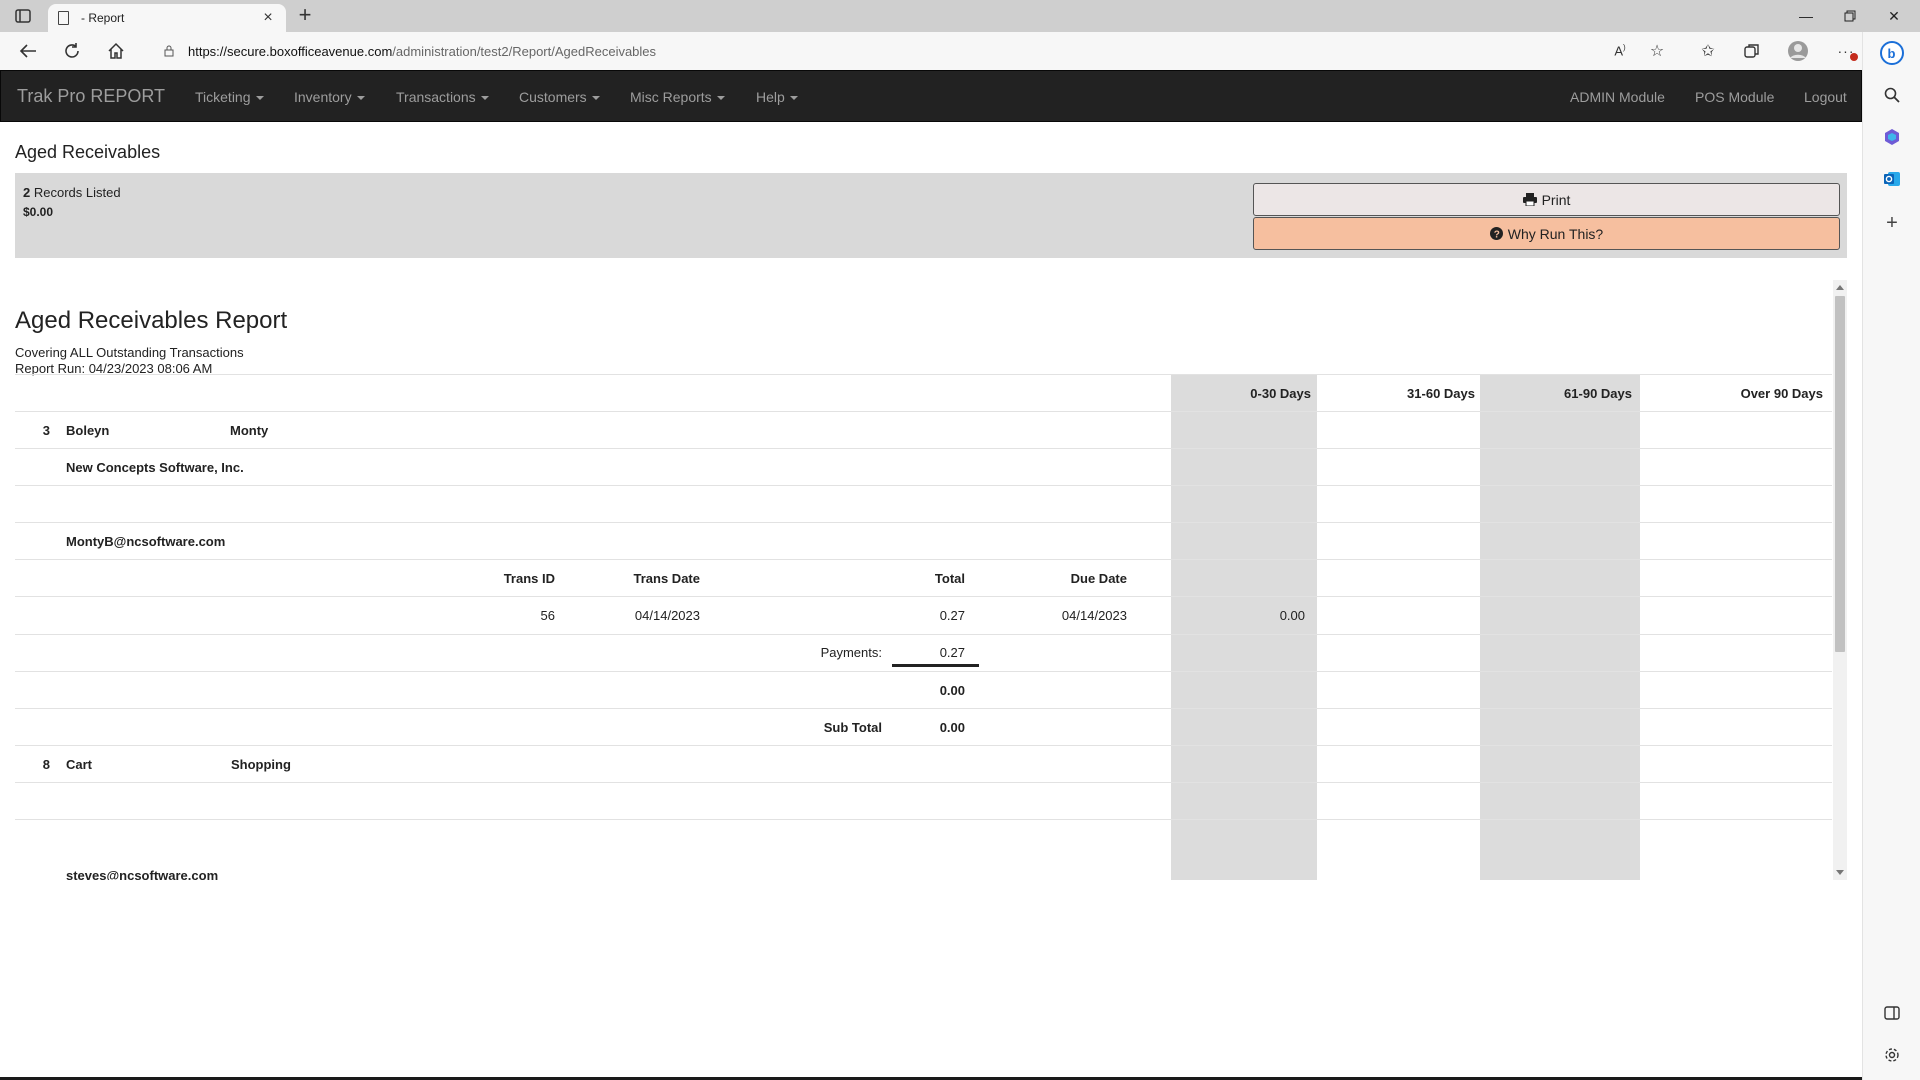  Describe the element at coordinates (1798, 51) in the screenshot. I see `profile-avatar-icon` at that location.